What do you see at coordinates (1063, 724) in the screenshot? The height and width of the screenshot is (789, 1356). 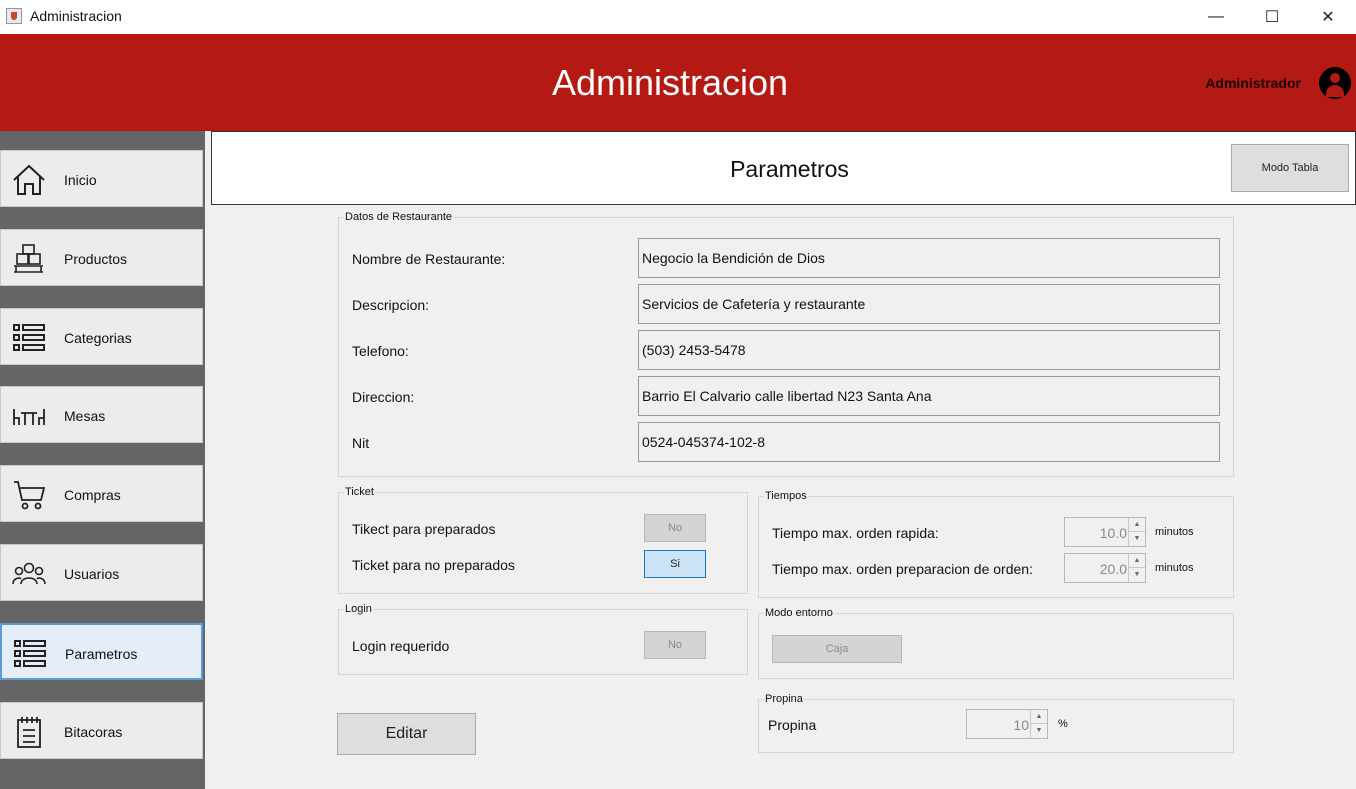 I see `propina-unit: %` at bounding box center [1063, 724].